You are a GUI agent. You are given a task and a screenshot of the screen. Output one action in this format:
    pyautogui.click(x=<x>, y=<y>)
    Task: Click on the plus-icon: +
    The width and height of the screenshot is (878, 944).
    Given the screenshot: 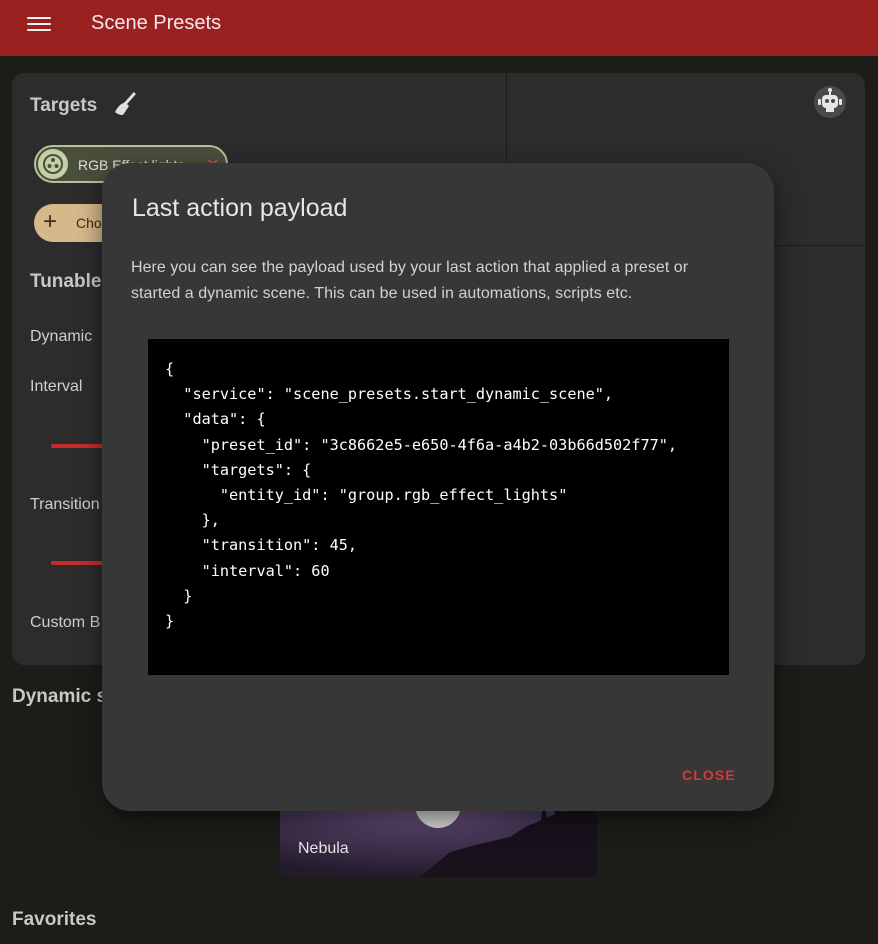 What is the action you would take?
    pyautogui.click(x=50, y=221)
    